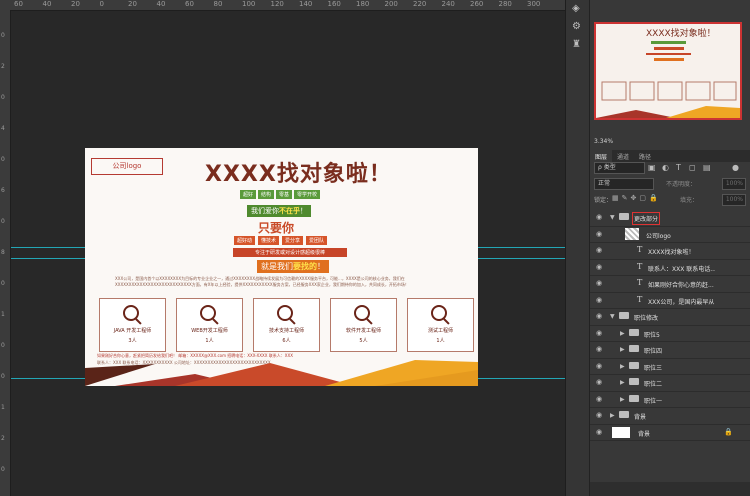 This screenshot has height=496, width=750. What do you see at coordinates (670, 317) in the screenshot?
I see `layer-row: ◉ ▼ 职位修改` at bounding box center [670, 317].